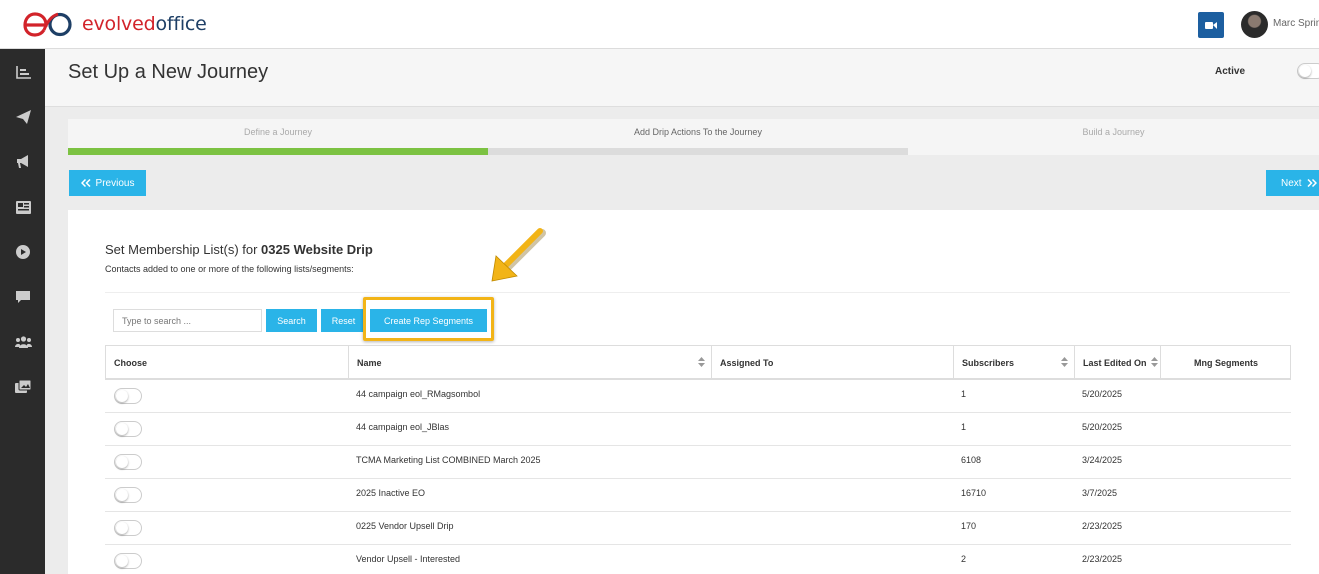 The width and height of the screenshot is (1319, 574). I want to click on top-bar: evolvedoffice Marc Sprin, so click(659, 24).